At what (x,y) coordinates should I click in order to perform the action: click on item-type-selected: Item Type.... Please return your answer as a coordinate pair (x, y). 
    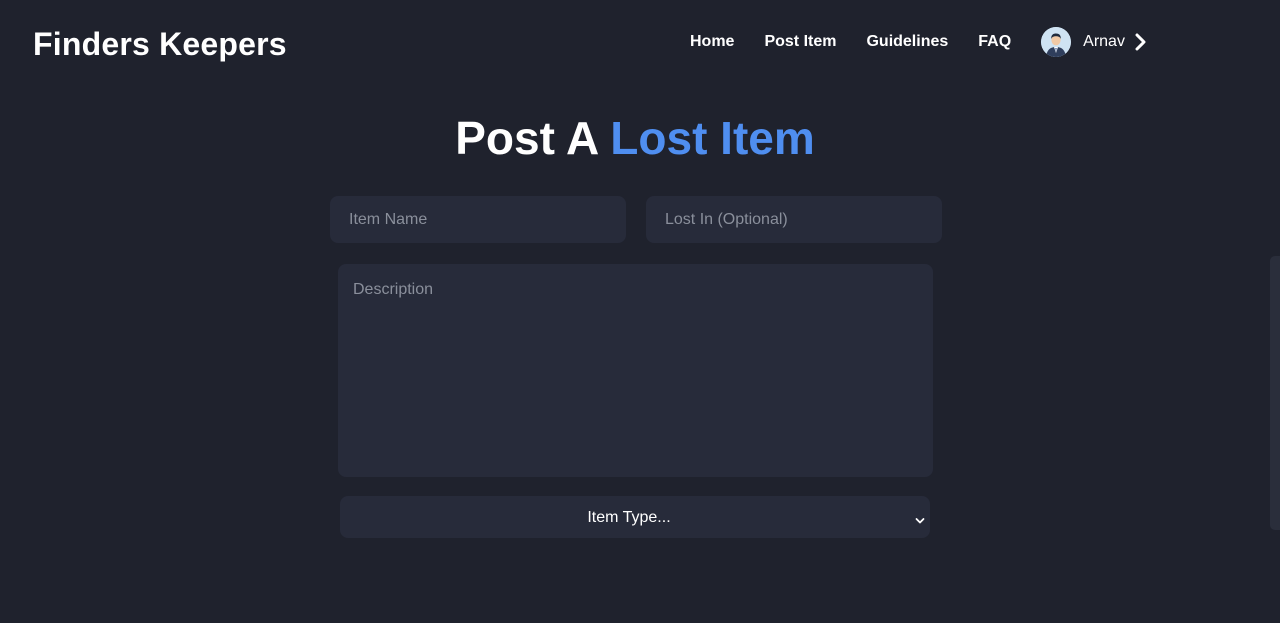
    Looking at the image, I should click on (629, 517).